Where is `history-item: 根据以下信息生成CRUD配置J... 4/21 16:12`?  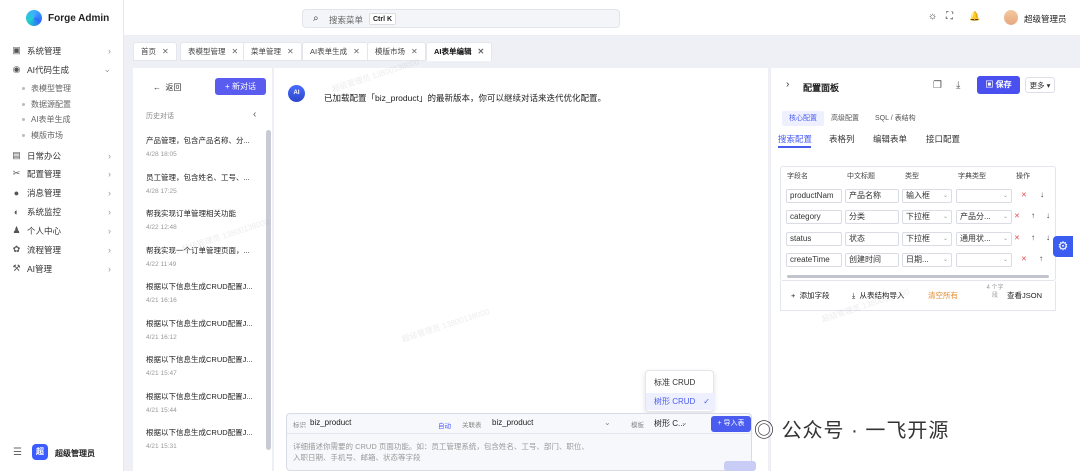 history-item: 根据以下信息生成CRUD配置J... 4/21 16:12 is located at coordinates (200, 333).